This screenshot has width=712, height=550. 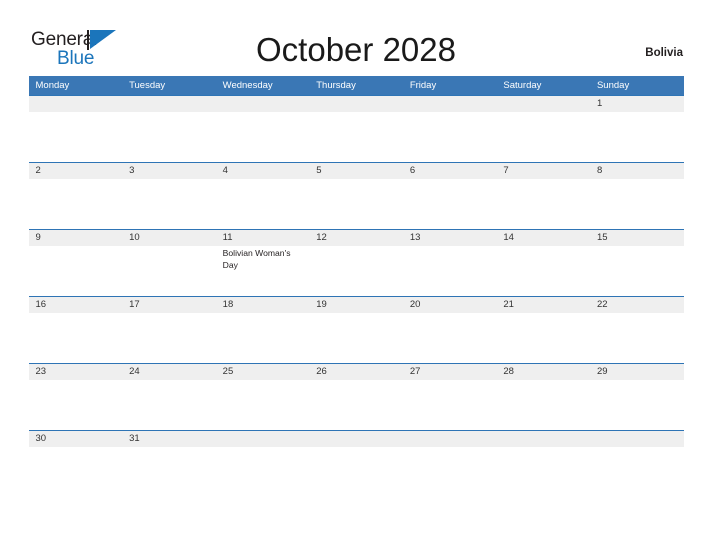 I want to click on day-event: Bolivian Woman's Day, so click(x=256, y=259).